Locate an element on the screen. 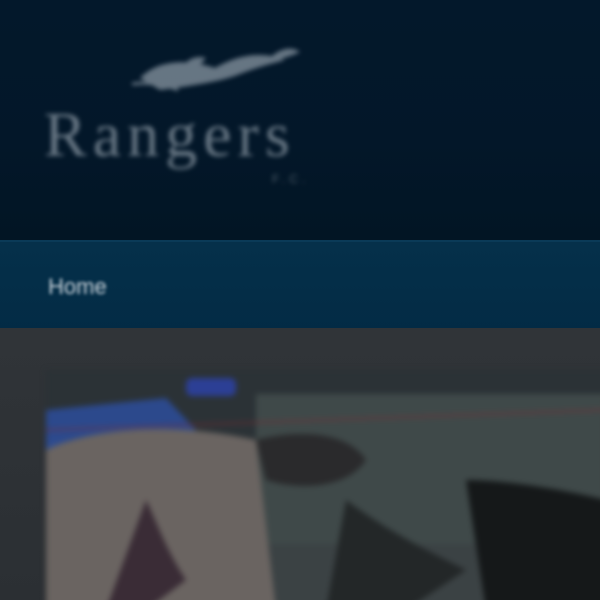  nav-item-home: Home is located at coordinates (77, 287).